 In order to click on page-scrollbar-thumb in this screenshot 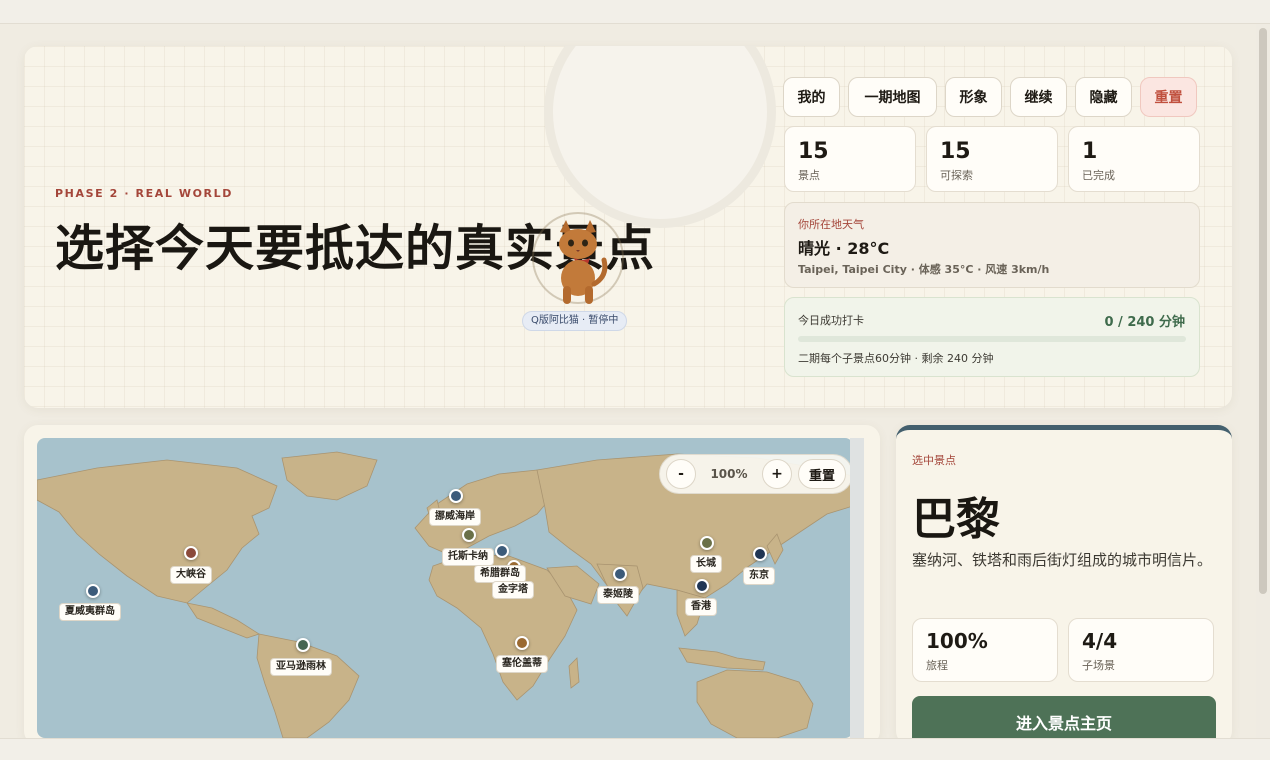, I will do `click(1263, 311)`.